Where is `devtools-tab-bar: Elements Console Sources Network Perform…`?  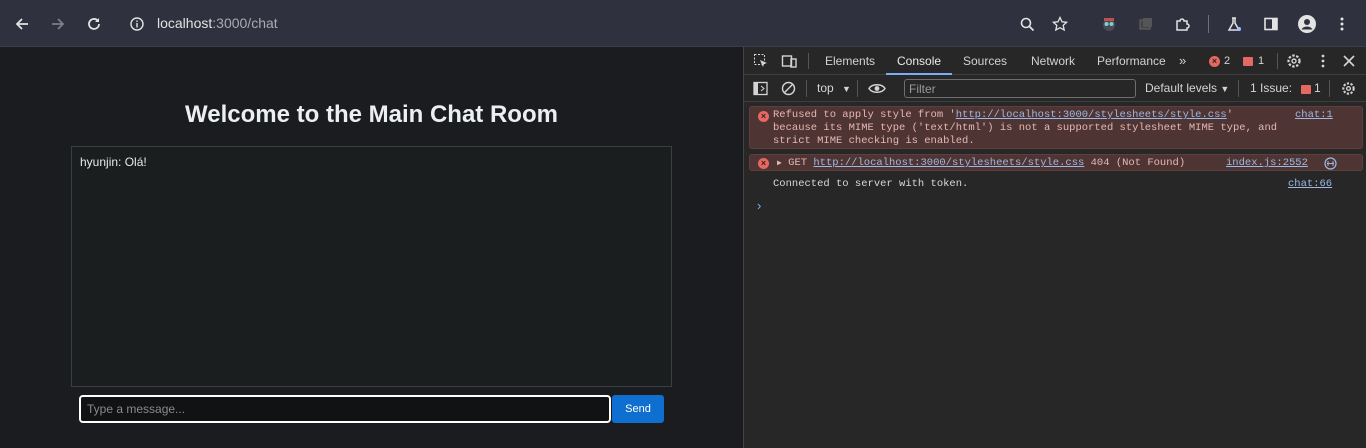 devtools-tab-bar: Elements Console Sources Network Perform… is located at coordinates (1055, 61).